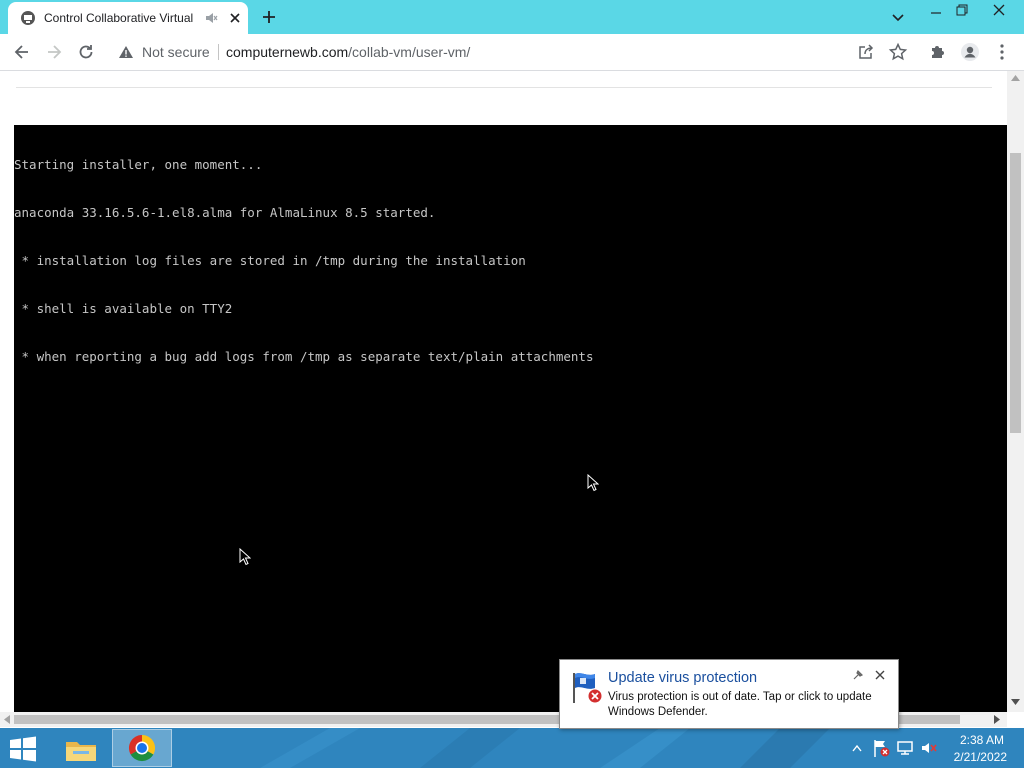  I want to click on collabvm-favicon-icon, so click(28, 18).